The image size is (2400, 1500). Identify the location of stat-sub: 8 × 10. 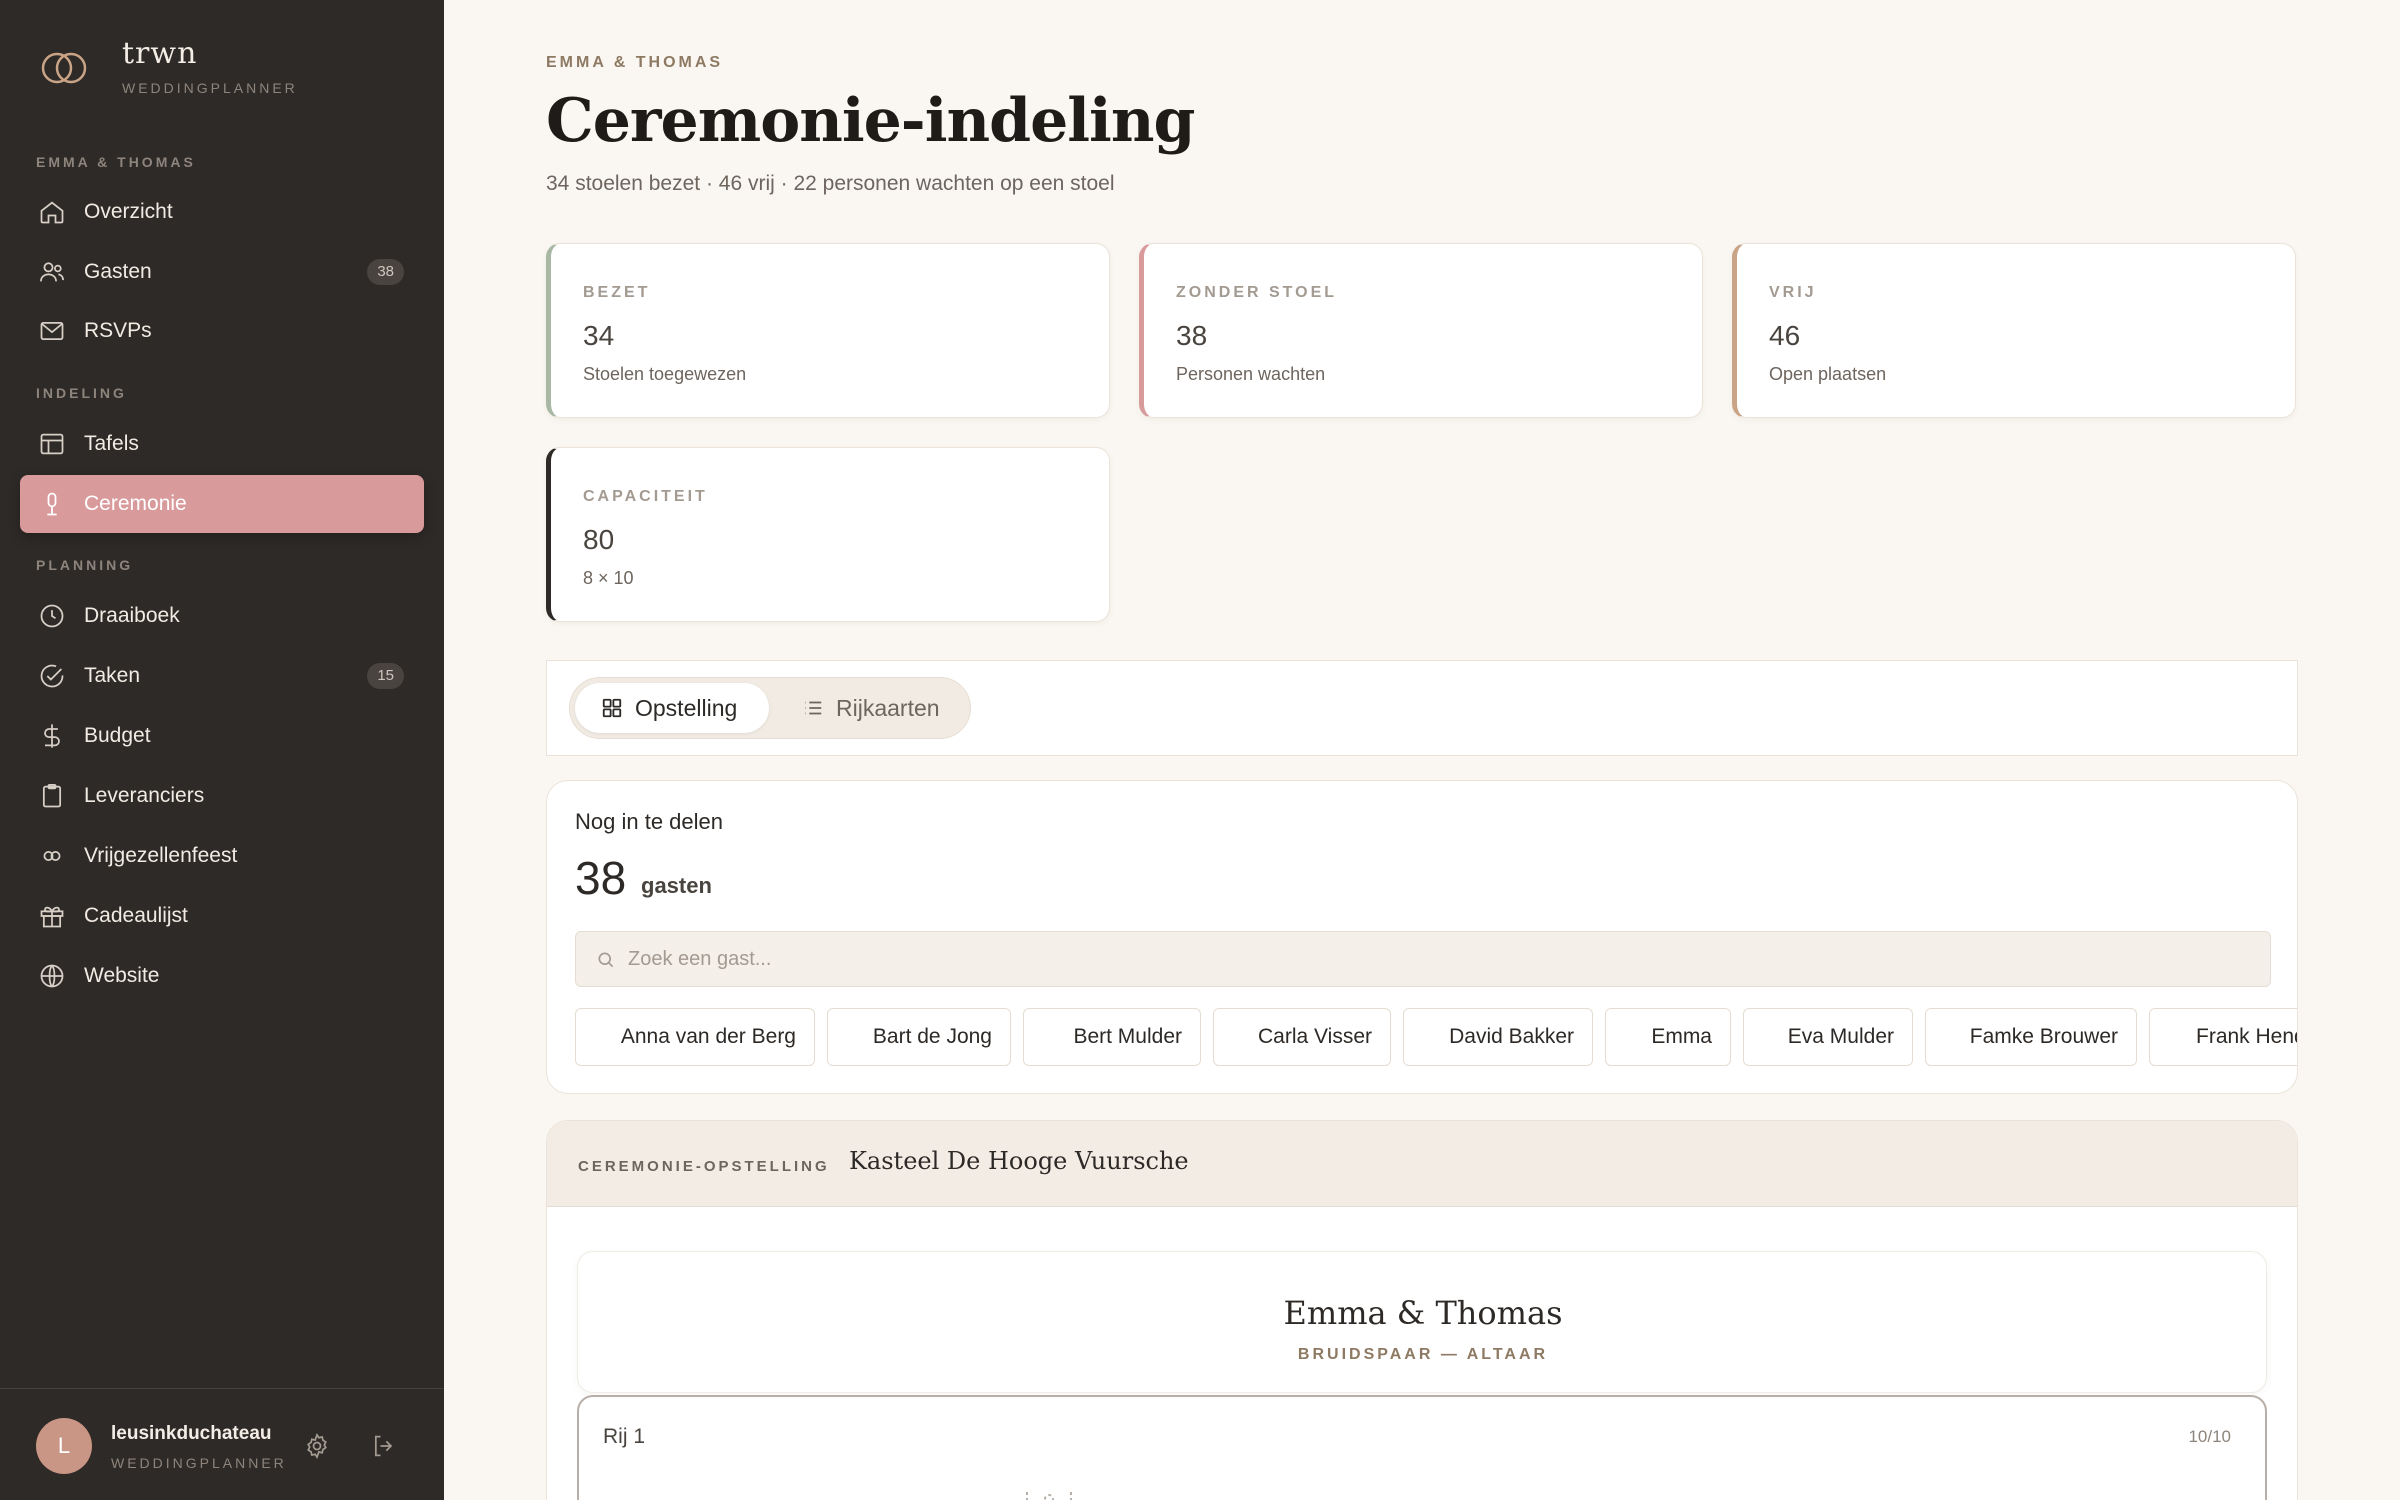
(608, 578).